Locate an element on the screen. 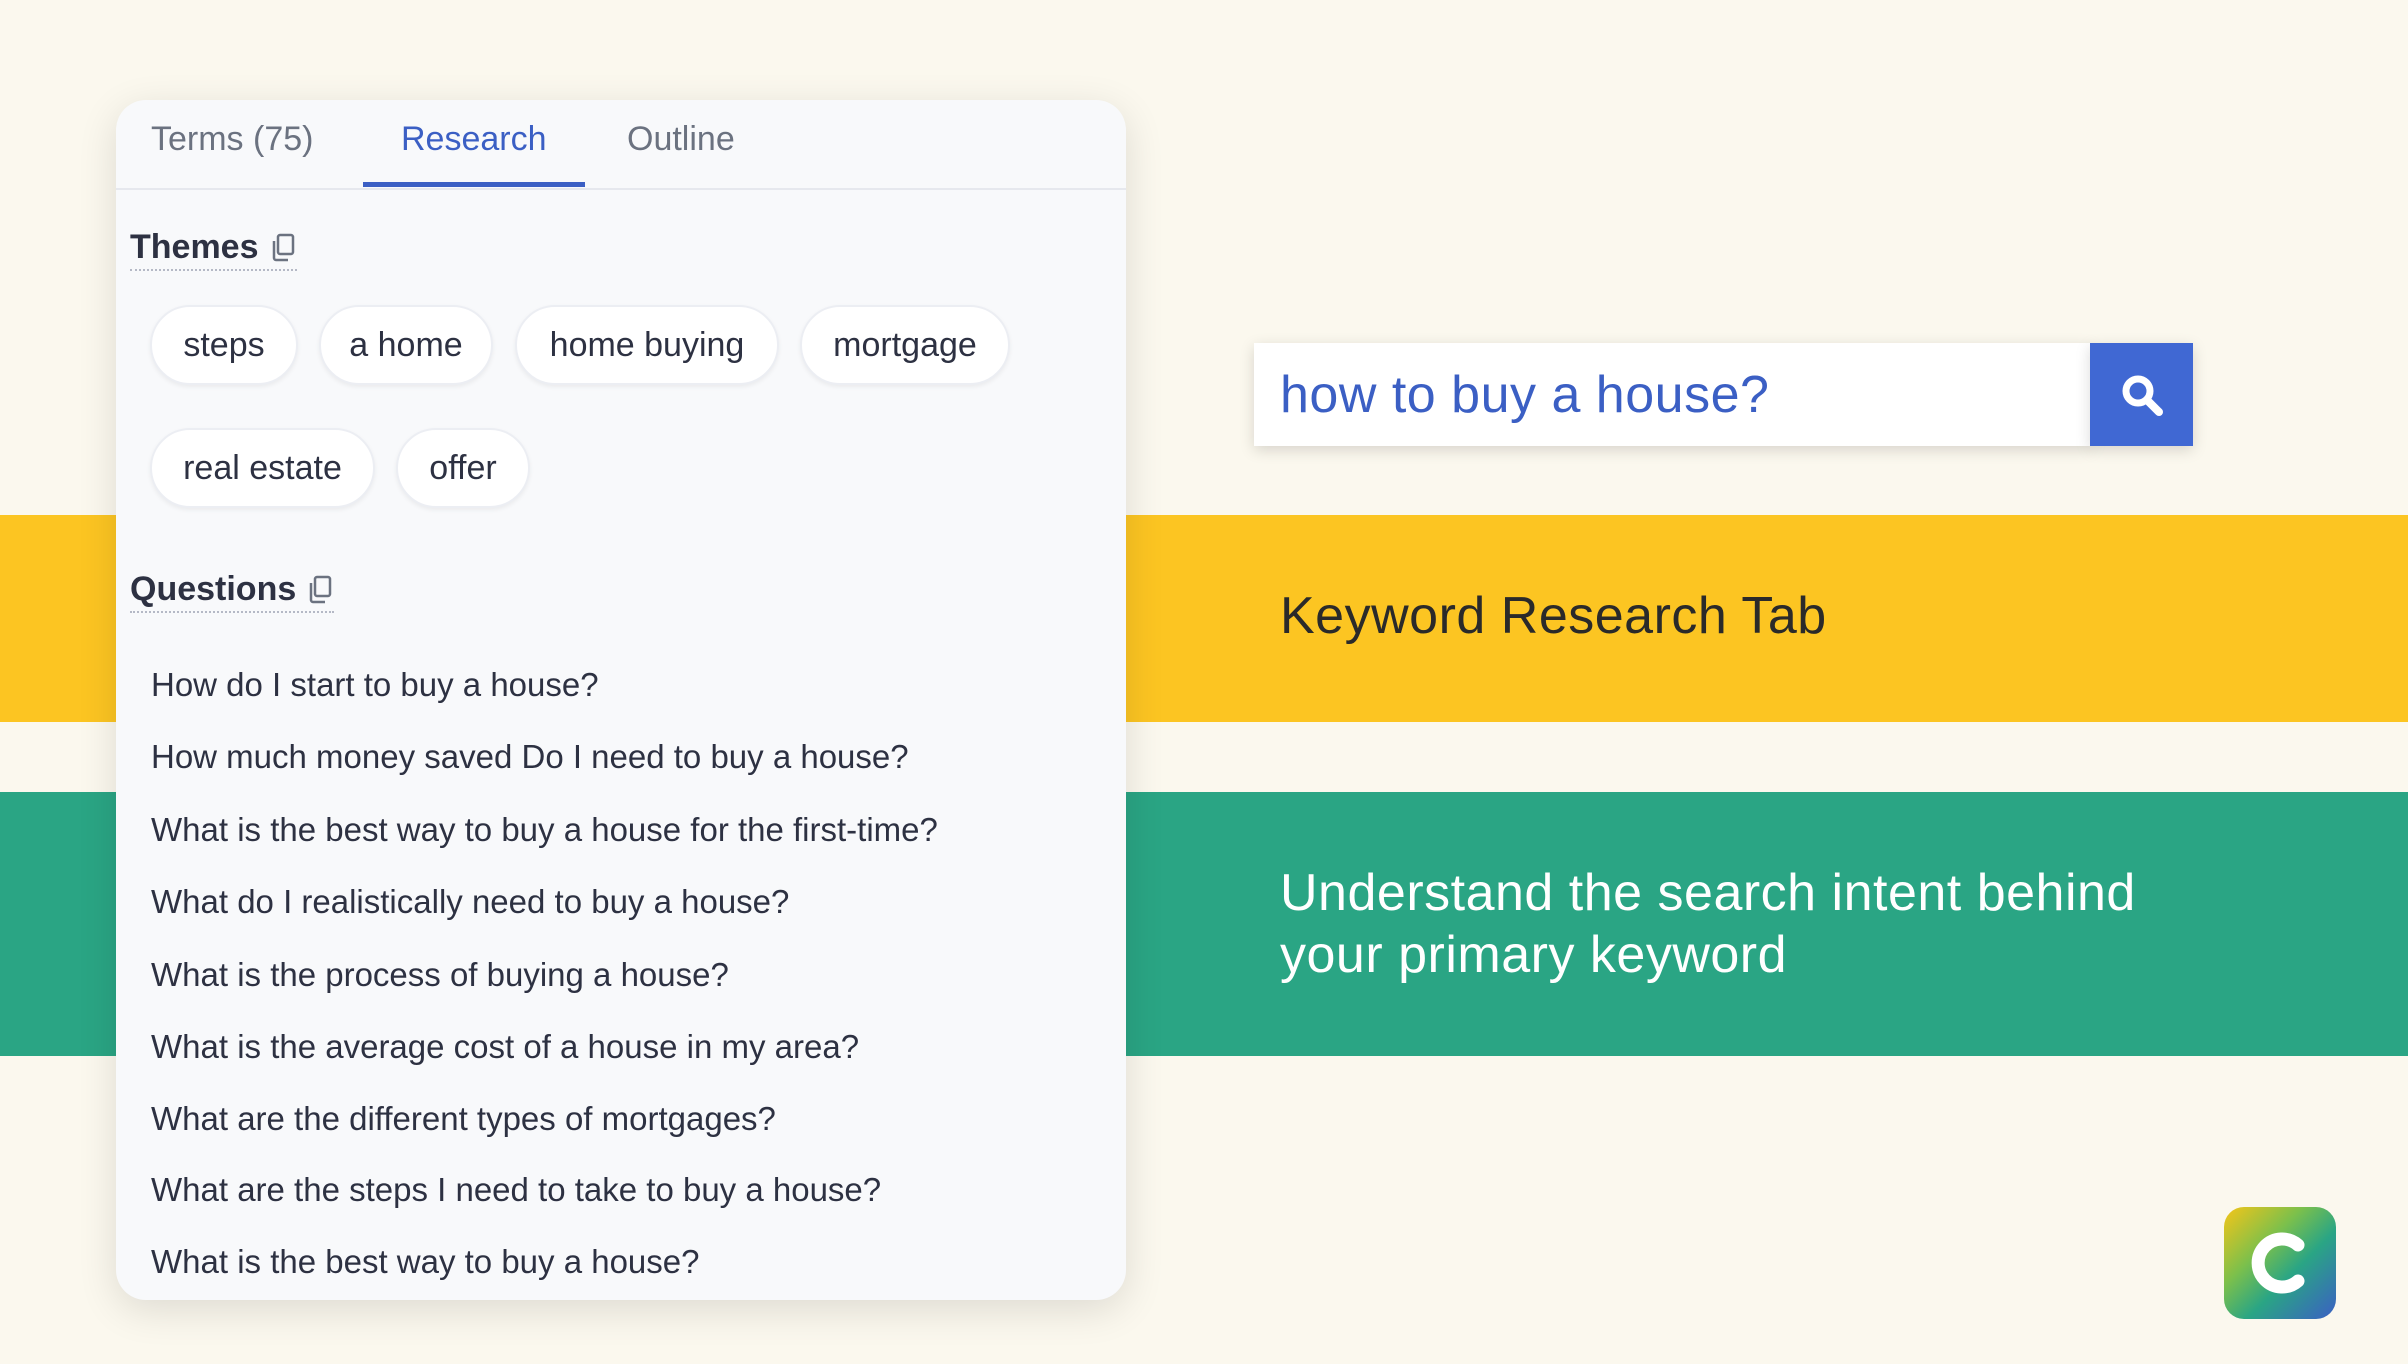 The image size is (2408, 1364). themes-heading: Themes is located at coordinates (213, 249).